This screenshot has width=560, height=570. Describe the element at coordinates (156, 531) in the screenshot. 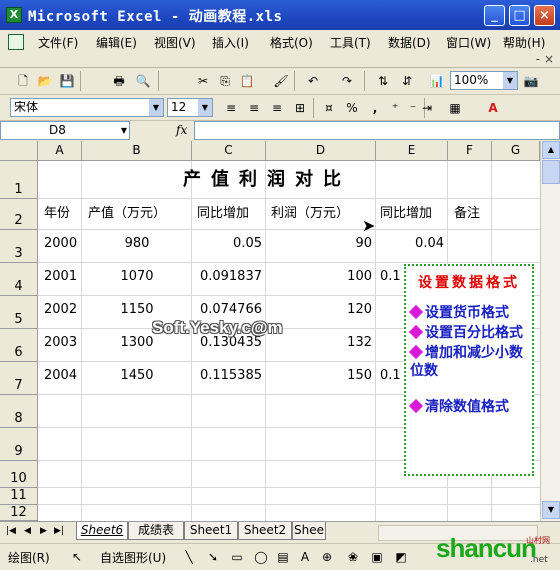

I see `sheet-tab: 成绩表` at that location.